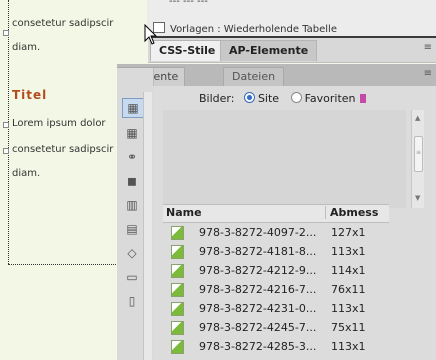 The width and height of the screenshot is (436, 360). What do you see at coordinates (351, 212) in the screenshot?
I see `column-dimensions: Abmess` at bounding box center [351, 212].